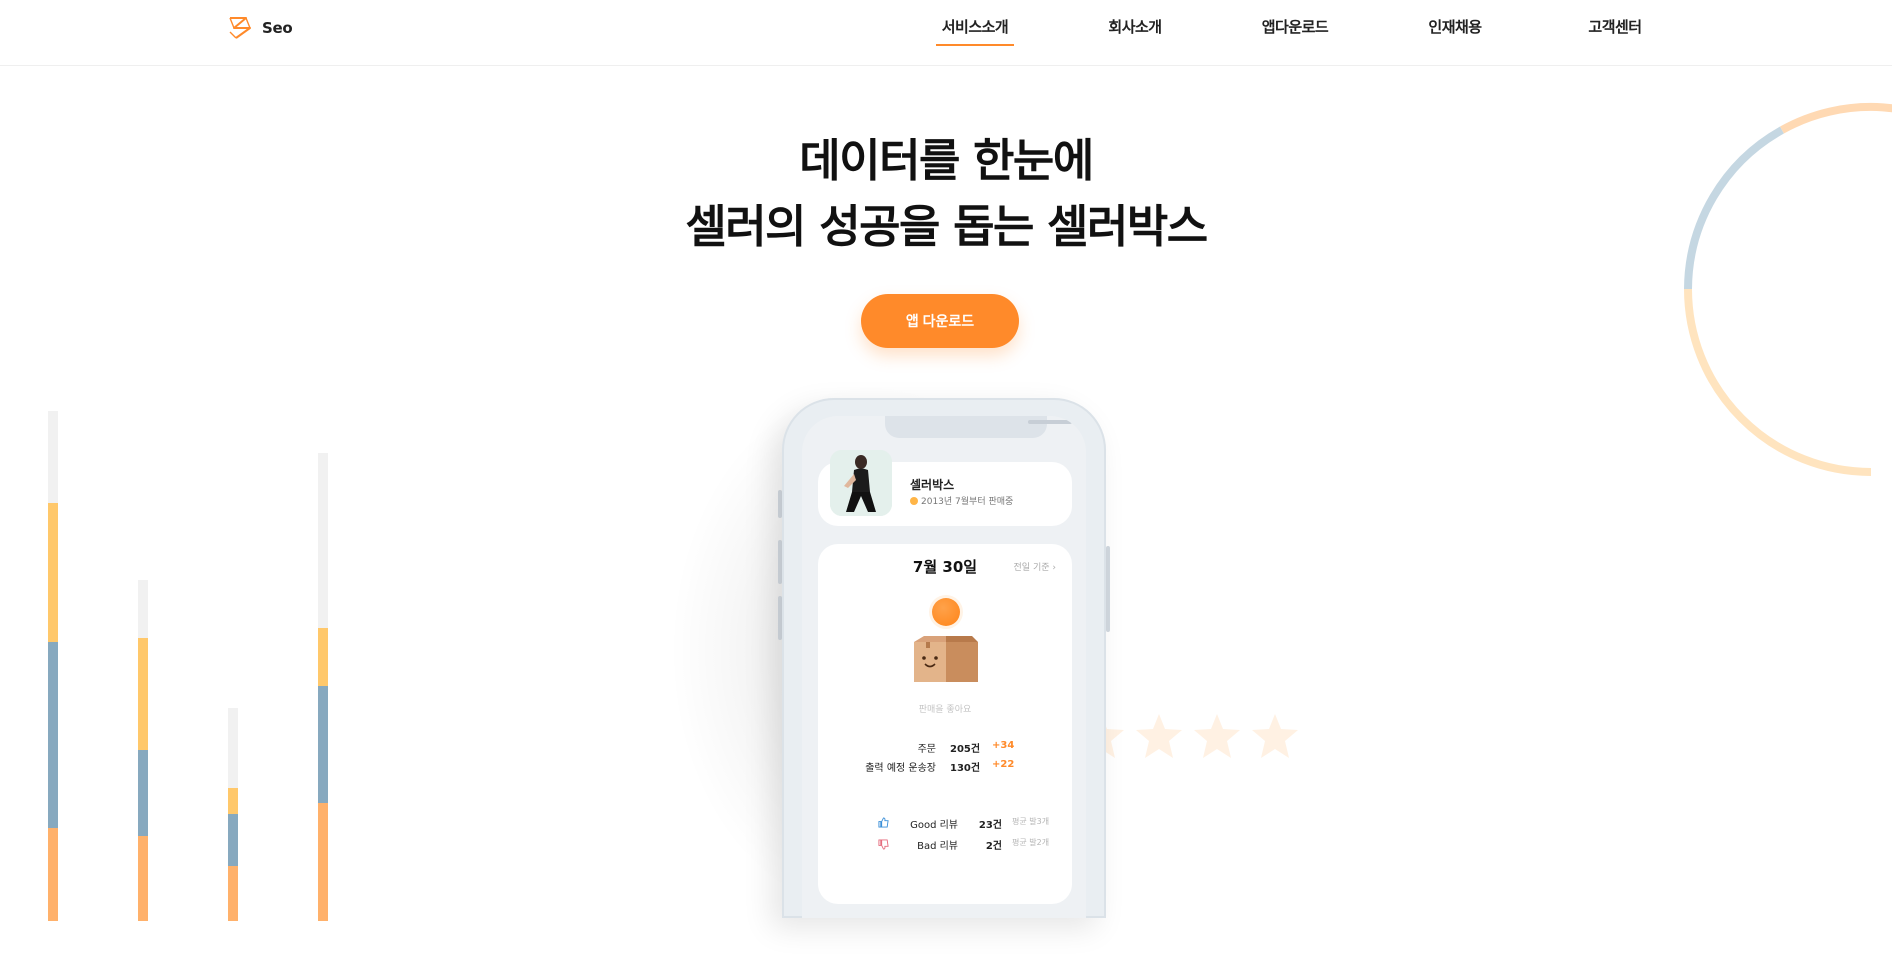 This screenshot has width=1892, height=967. Describe the element at coordinates (965, 768) in the screenshot. I see `stat-value: 130건` at that location.